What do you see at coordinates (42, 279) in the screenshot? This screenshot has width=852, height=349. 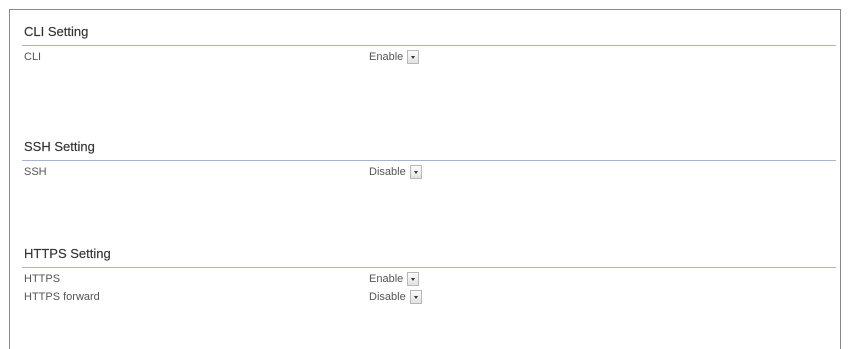 I see `https-label: HTTPS` at bounding box center [42, 279].